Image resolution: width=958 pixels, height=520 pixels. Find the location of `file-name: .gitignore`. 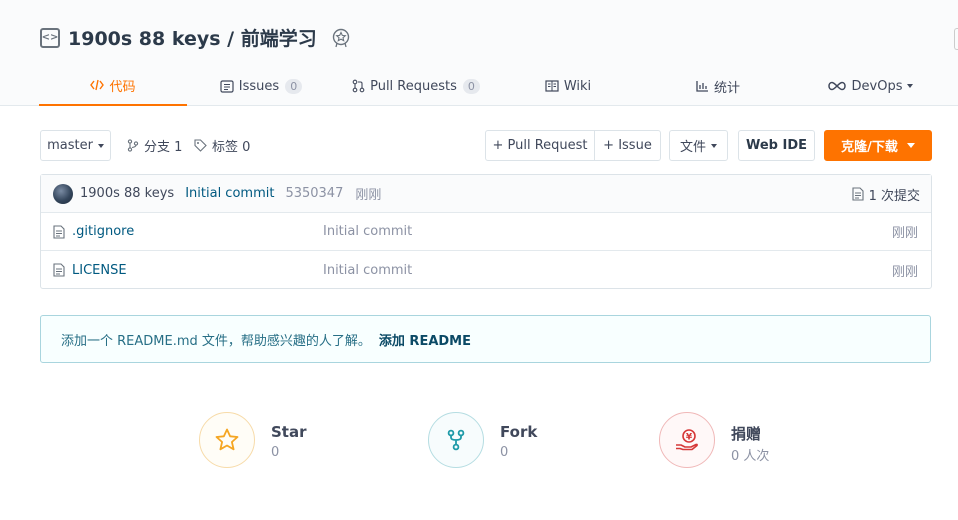

file-name: .gitignore is located at coordinates (103, 231).